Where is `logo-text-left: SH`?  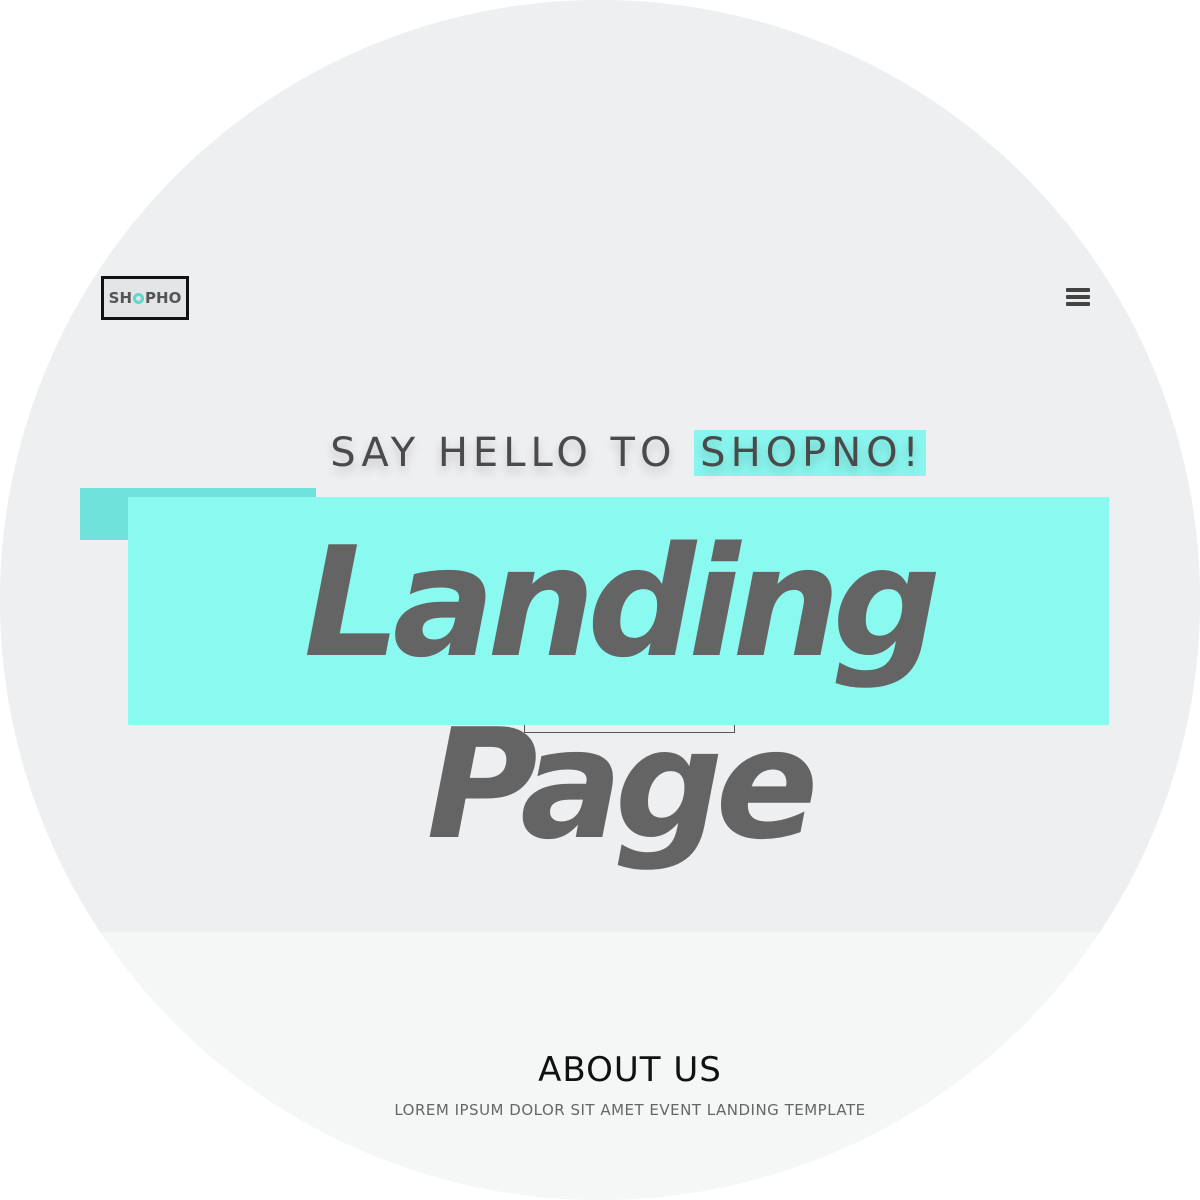
logo-text-left: SH is located at coordinates (120, 298).